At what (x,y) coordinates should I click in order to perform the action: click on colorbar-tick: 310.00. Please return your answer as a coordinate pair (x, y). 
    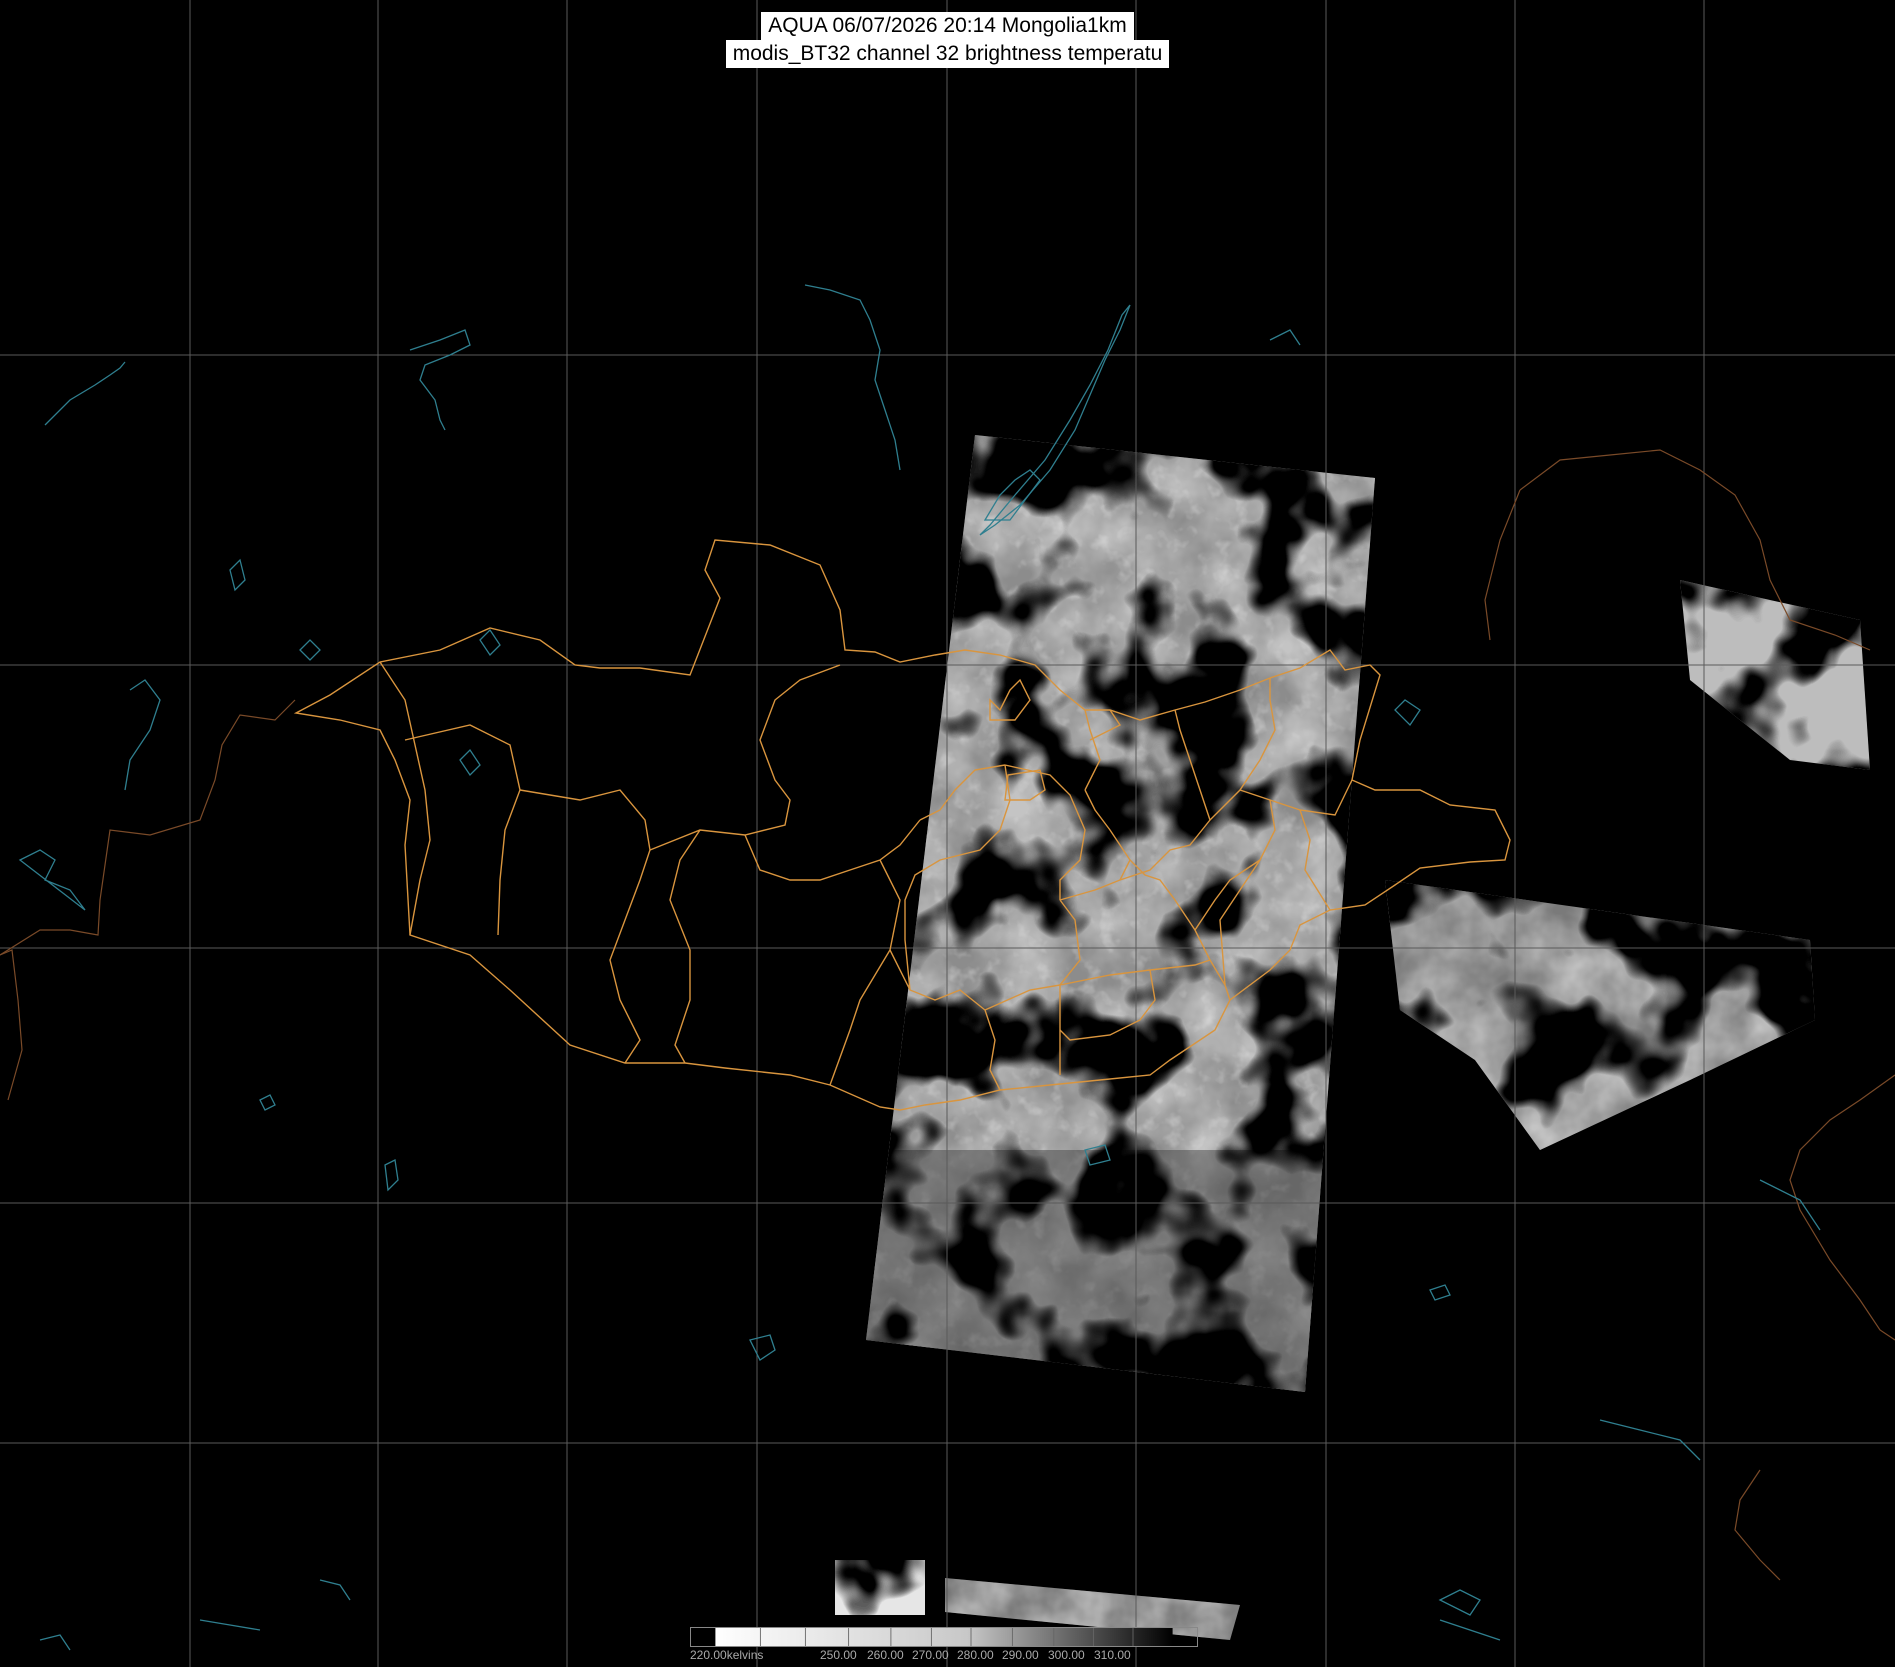
    Looking at the image, I should click on (1112, 1655).